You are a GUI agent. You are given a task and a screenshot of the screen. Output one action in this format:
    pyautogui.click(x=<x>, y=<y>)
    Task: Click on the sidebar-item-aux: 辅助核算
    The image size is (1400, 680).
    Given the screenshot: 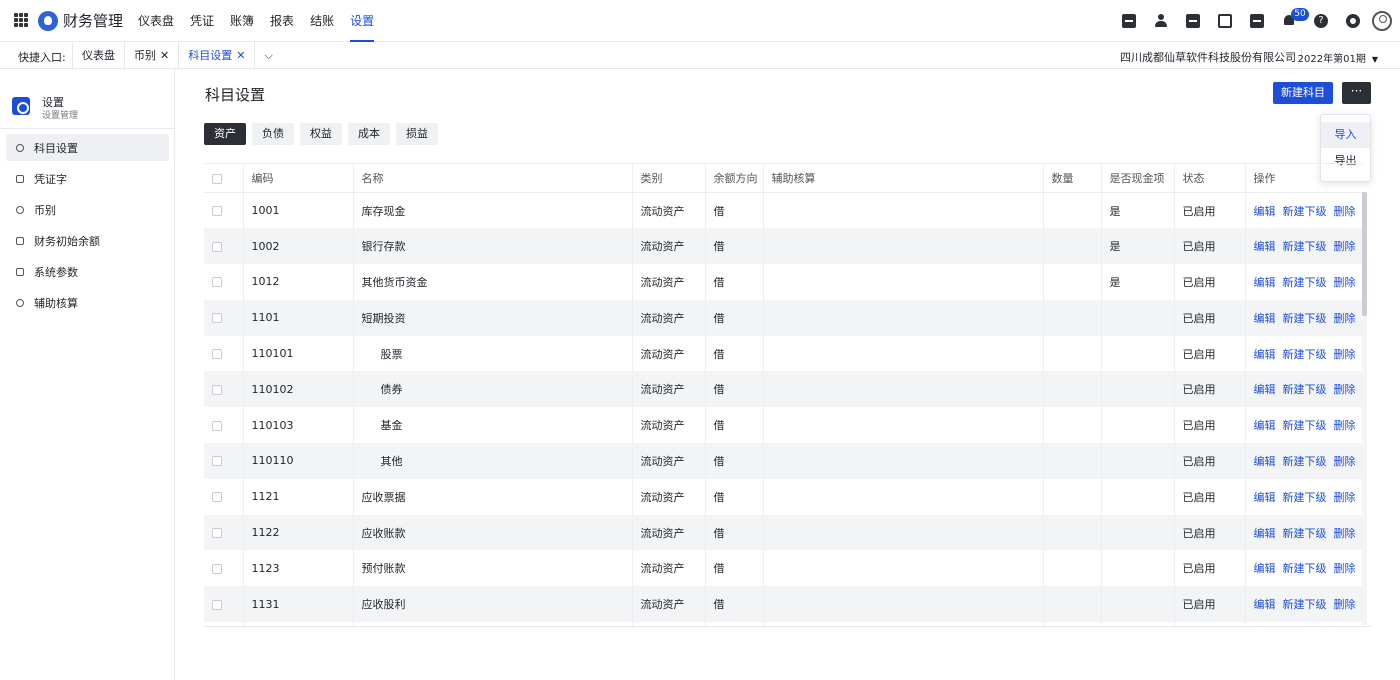 What is the action you would take?
    pyautogui.click(x=87, y=302)
    